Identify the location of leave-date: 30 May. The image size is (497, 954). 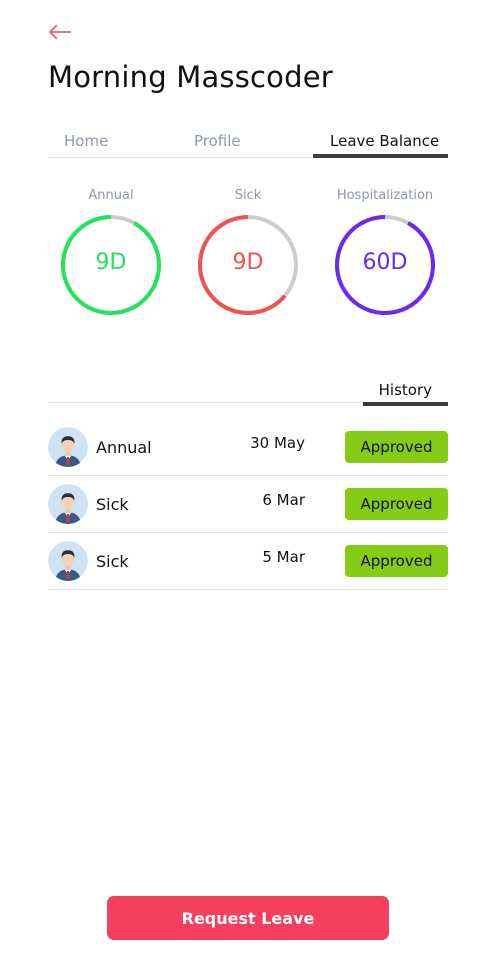
(277, 443).